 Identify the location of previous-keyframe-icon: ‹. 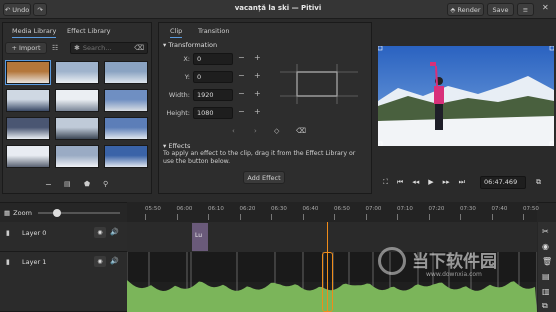
(233, 131).